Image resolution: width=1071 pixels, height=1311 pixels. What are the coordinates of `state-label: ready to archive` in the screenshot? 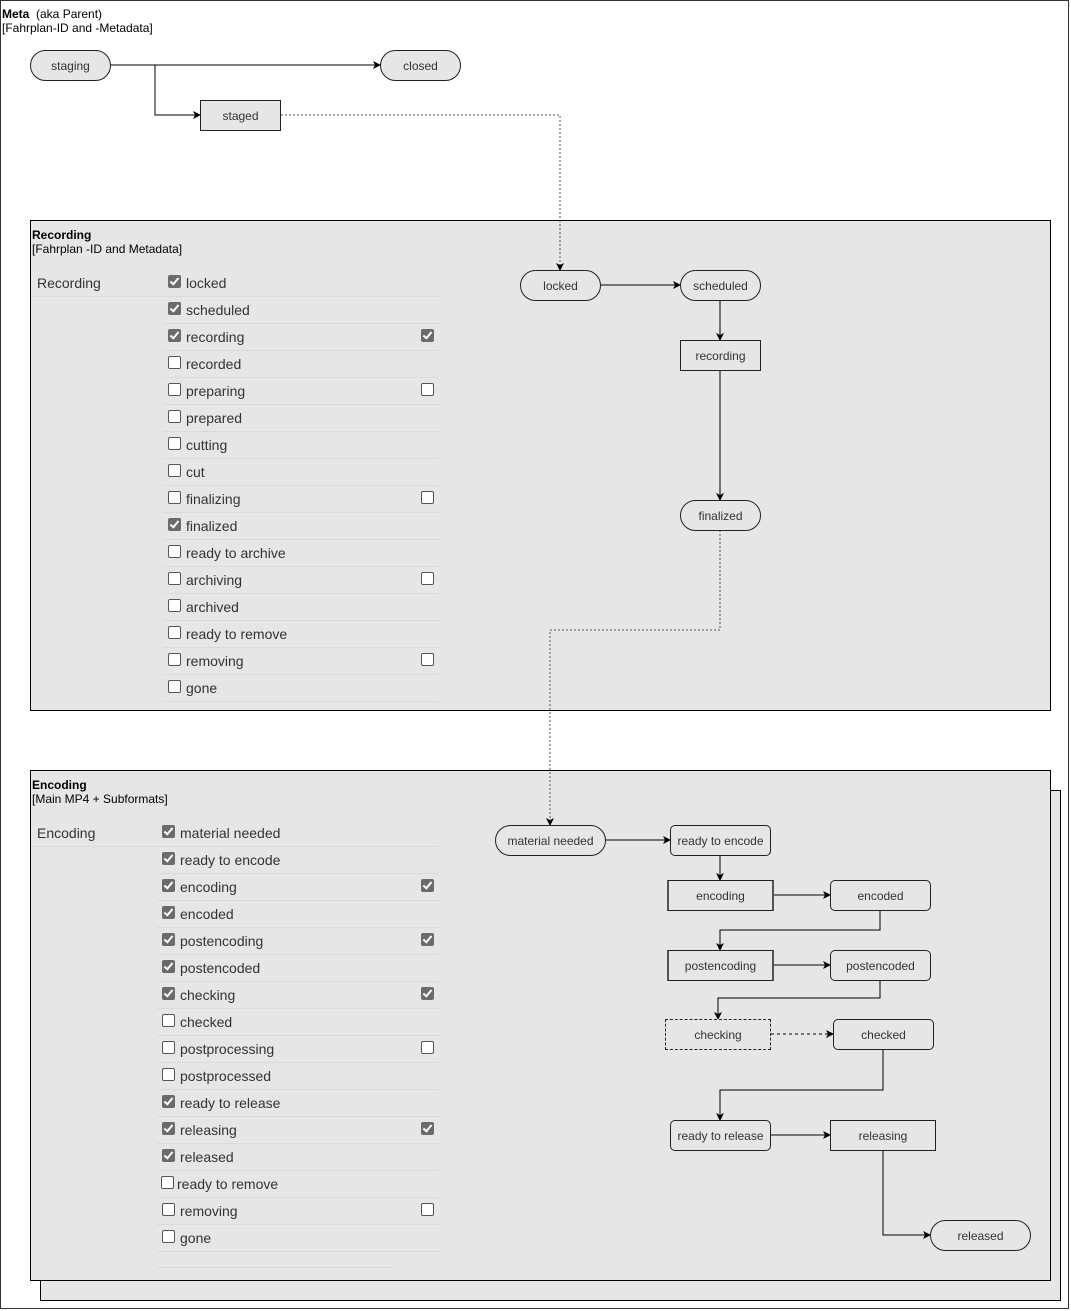 It's located at (236, 553).